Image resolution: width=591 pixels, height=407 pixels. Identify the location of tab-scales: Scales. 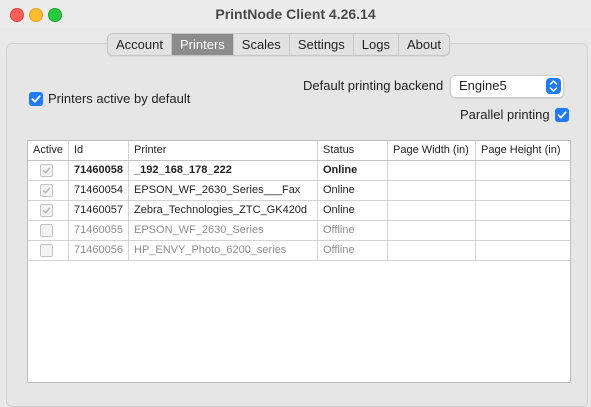
(262, 44).